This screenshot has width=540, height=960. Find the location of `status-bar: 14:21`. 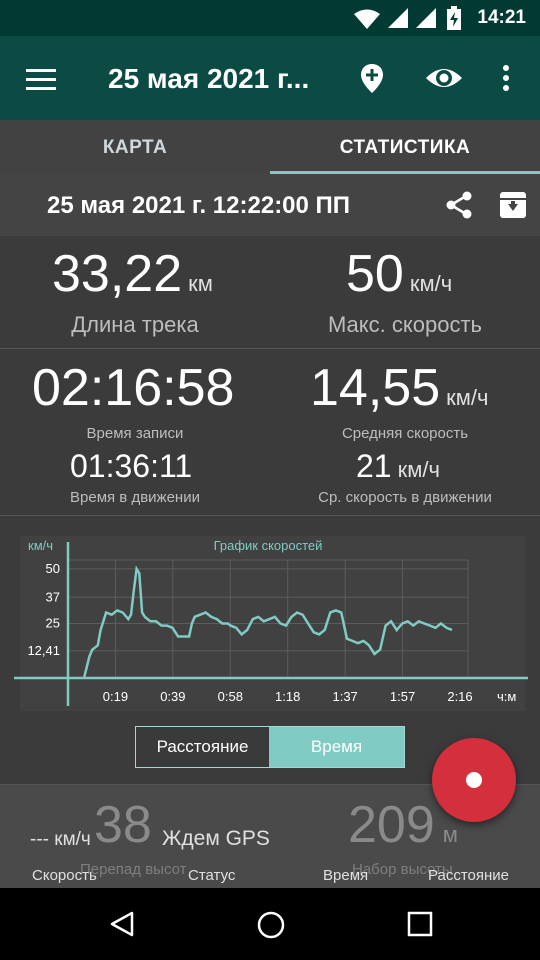

status-bar: 14:21 is located at coordinates (270, 18).